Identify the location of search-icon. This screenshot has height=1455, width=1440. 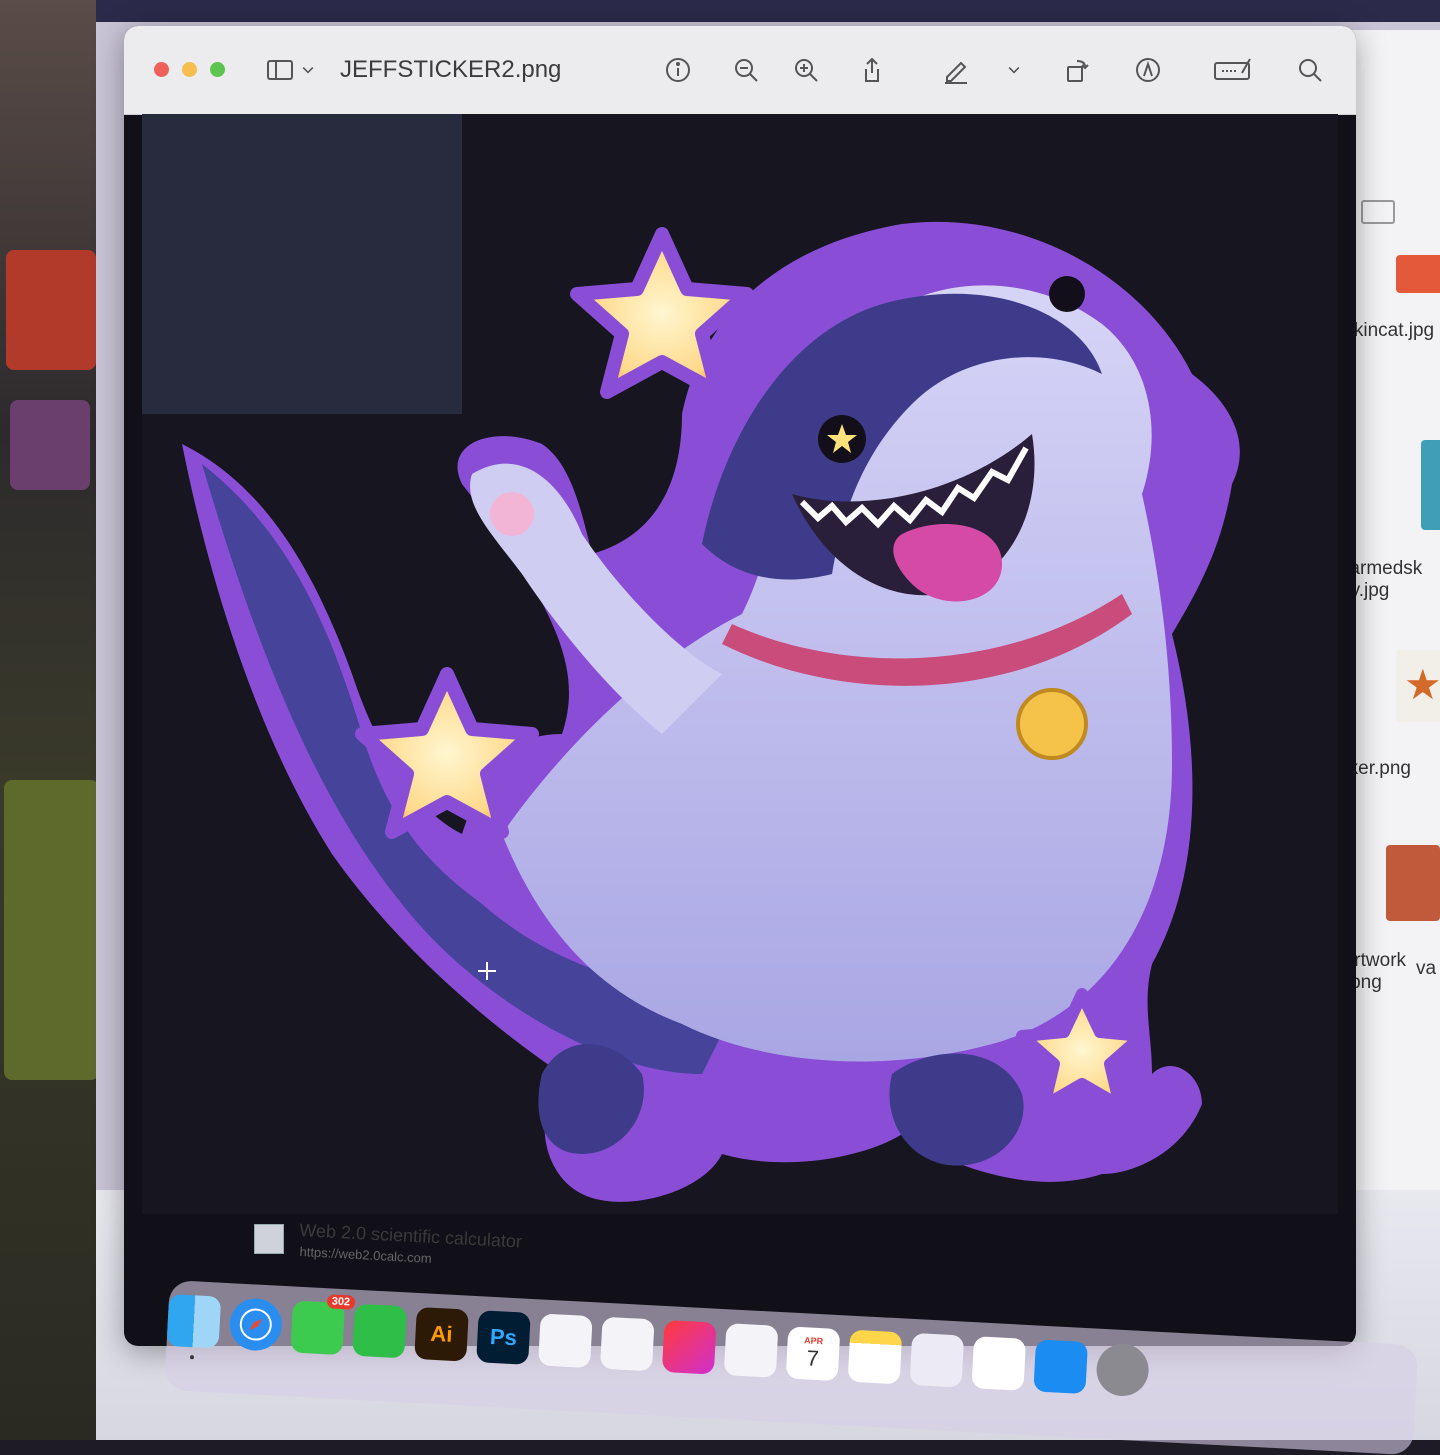
(1310, 70).